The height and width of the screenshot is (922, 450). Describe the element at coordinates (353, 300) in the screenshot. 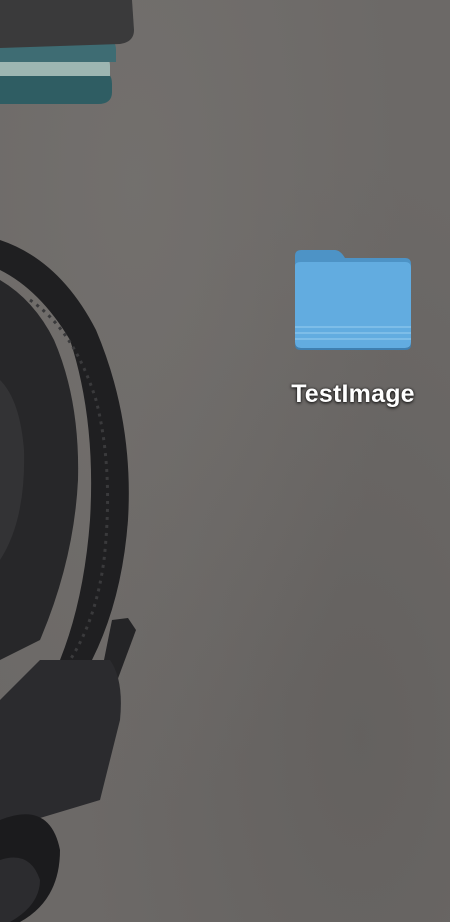

I see `folder-icon` at that location.